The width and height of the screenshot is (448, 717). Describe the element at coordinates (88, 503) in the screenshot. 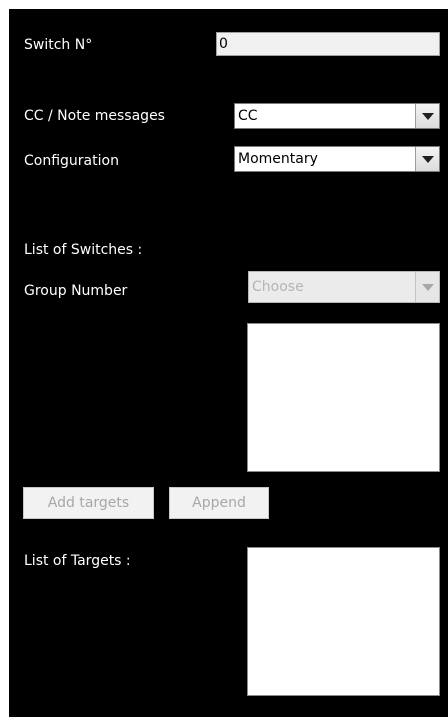

I see `add-targets-button: Add targets` at that location.